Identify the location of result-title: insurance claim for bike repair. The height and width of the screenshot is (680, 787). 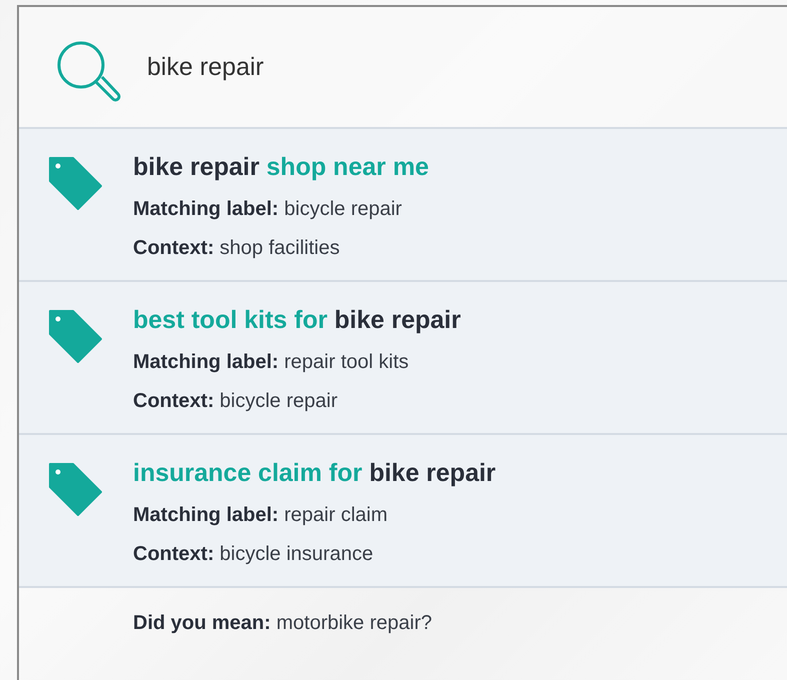
(314, 473).